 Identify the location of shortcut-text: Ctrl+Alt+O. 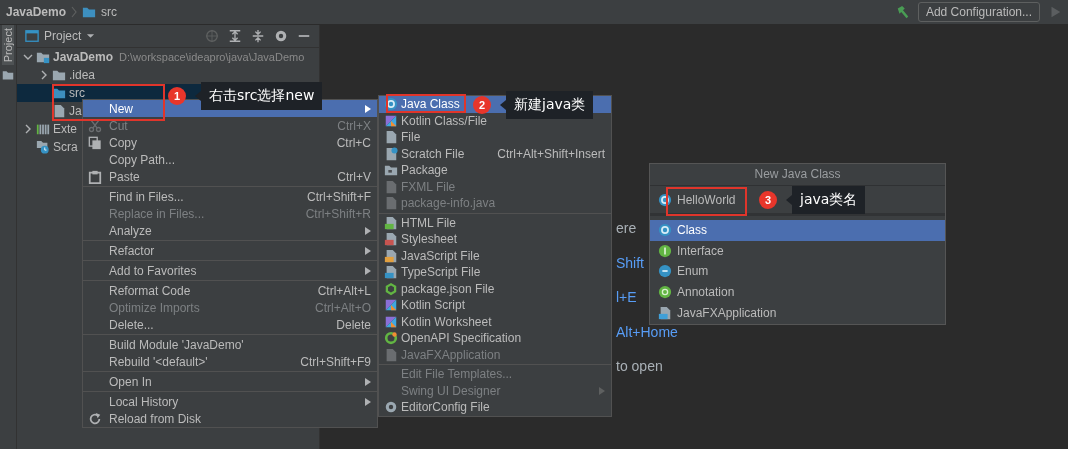
(343, 307).